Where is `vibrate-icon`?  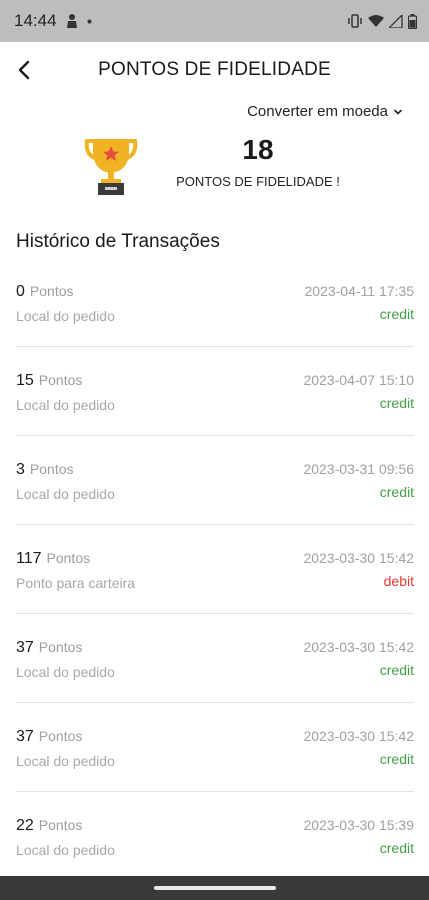 vibrate-icon is located at coordinates (355, 21).